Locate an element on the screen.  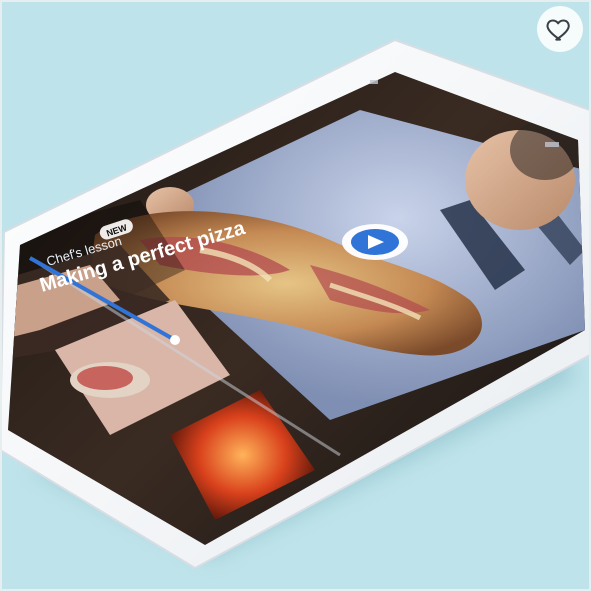
heart-outline-icon is located at coordinates (558, 30).